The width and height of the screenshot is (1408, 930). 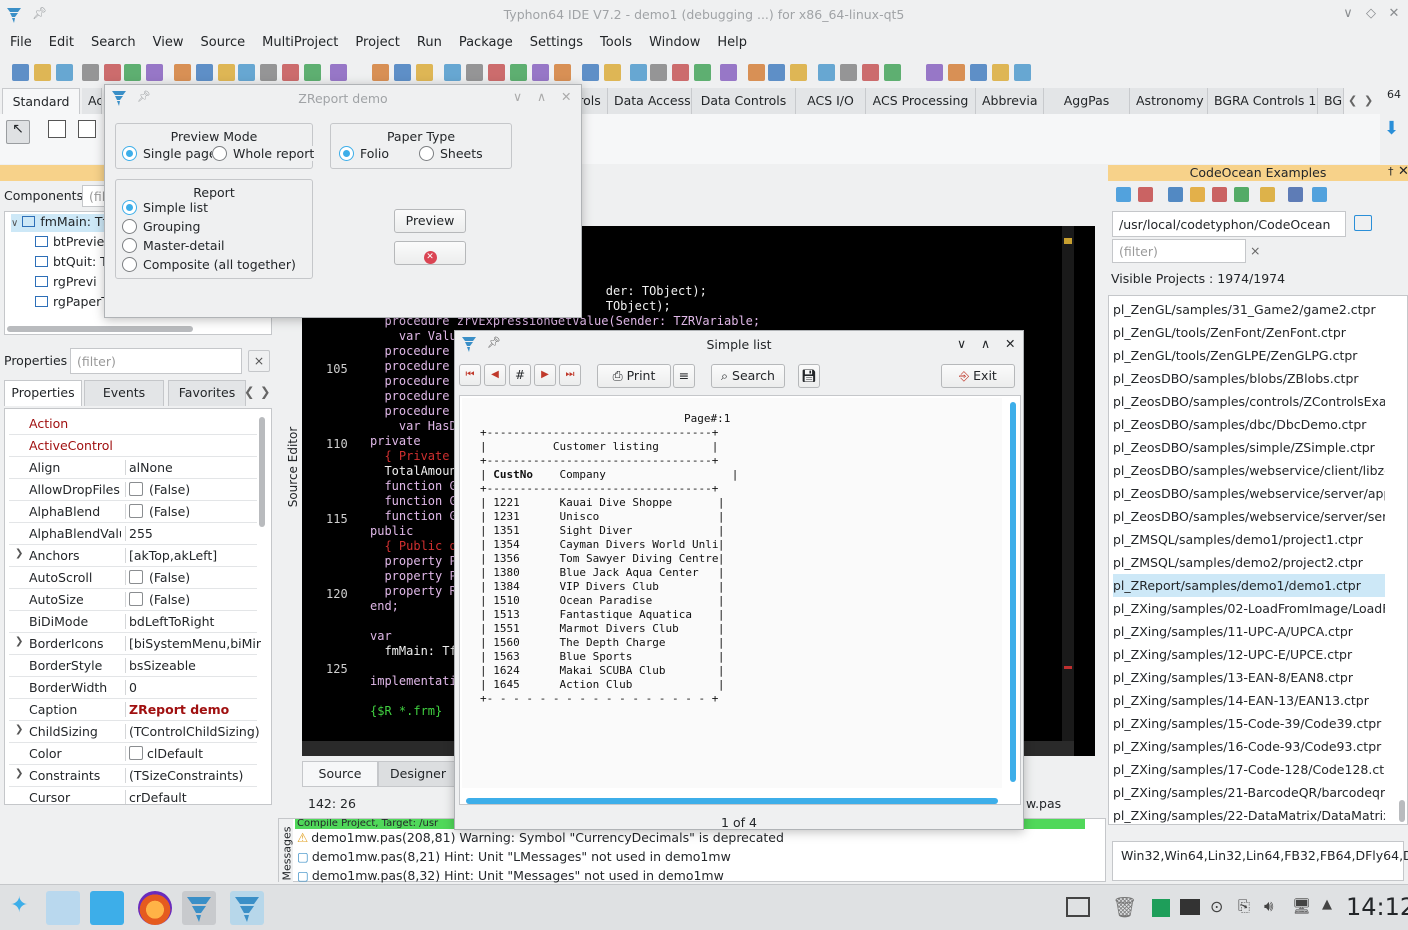 What do you see at coordinates (134, 732) in the screenshot?
I see `property-row: ❯ ChildSizing (TControlChildSizing)` at bounding box center [134, 732].